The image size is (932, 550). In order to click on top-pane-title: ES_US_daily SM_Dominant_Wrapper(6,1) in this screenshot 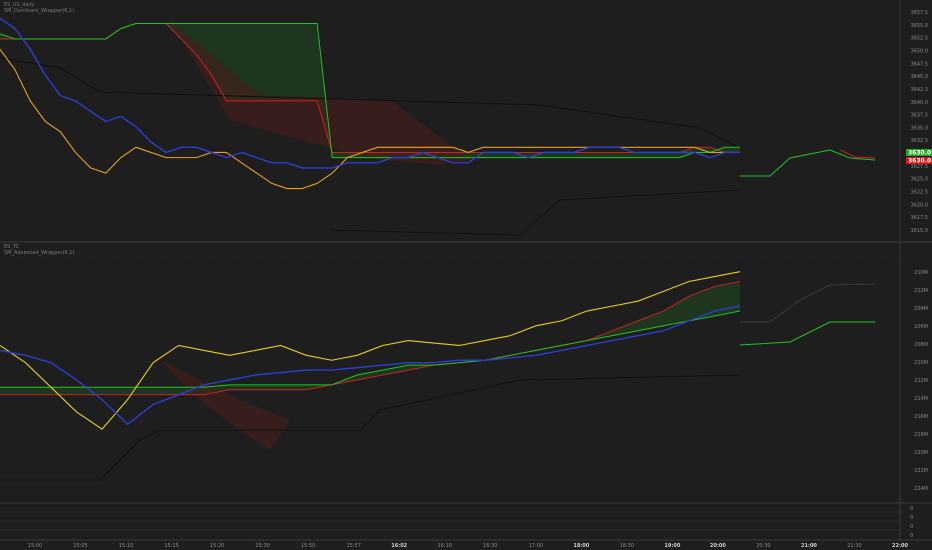, I will do `click(39, 8)`.